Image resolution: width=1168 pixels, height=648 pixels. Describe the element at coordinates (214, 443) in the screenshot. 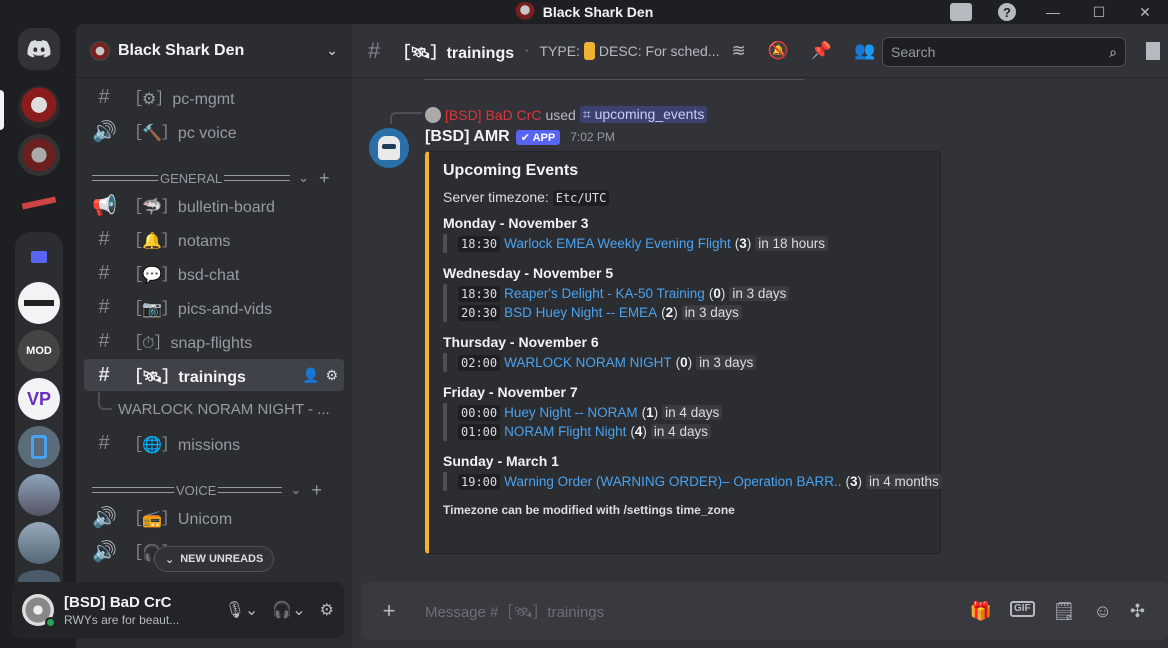

I see `channel-missions: # ［🌐］missions` at that location.